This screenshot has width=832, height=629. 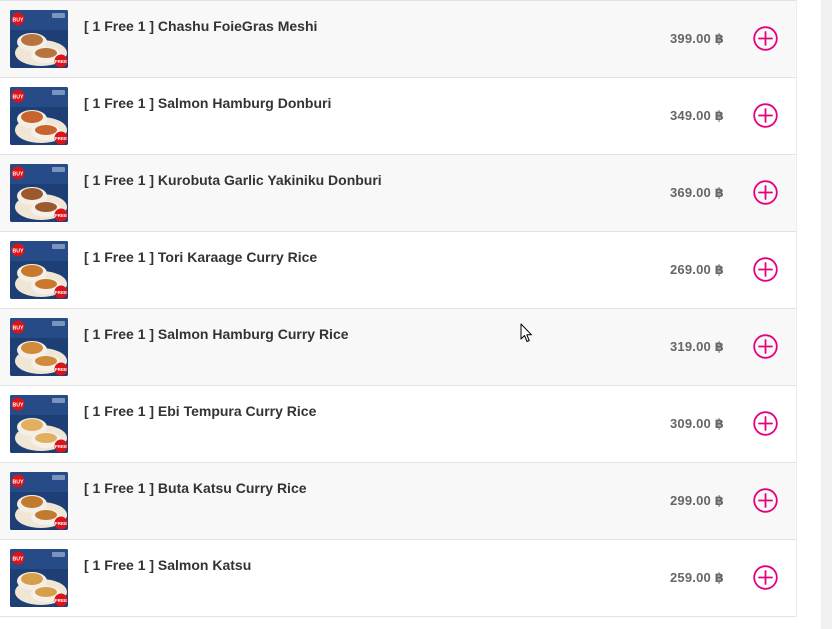 What do you see at coordinates (201, 26) in the screenshot?
I see `item-name: [ 1 Free 1 ] Chashu FoieGras Meshi` at bounding box center [201, 26].